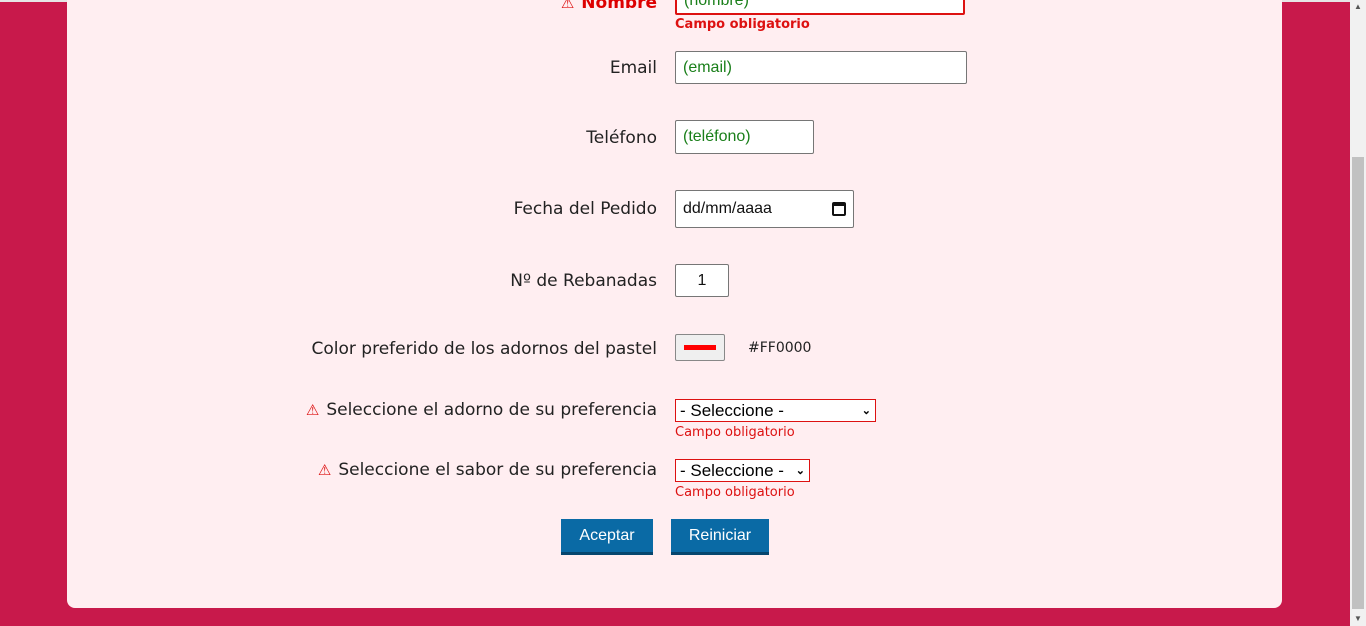 This screenshot has width=1366, height=626. I want to click on sabor-error: Campo obligatorio, so click(735, 492).